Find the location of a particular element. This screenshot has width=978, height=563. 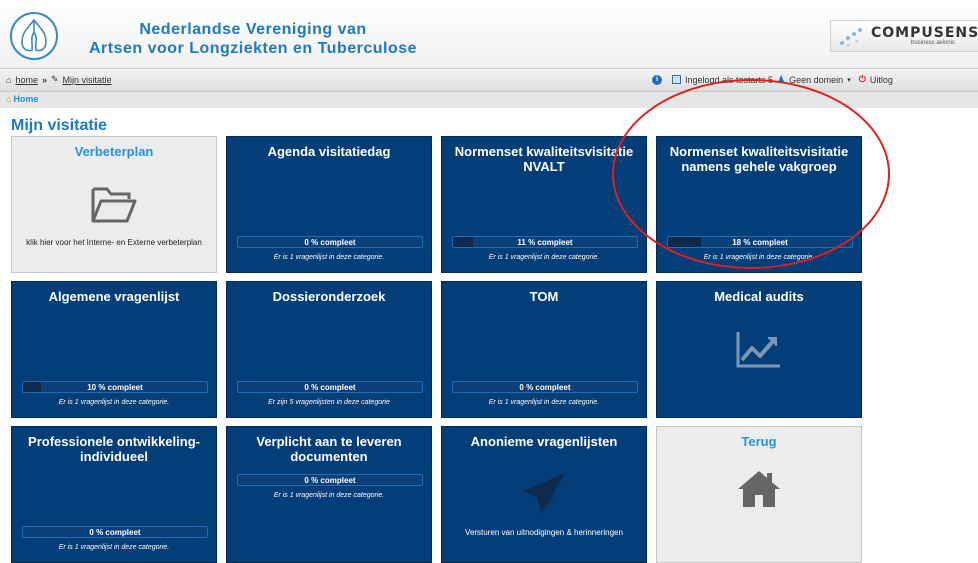

nav-current-link: Mijn visitatie is located at coordinates (87, 80).